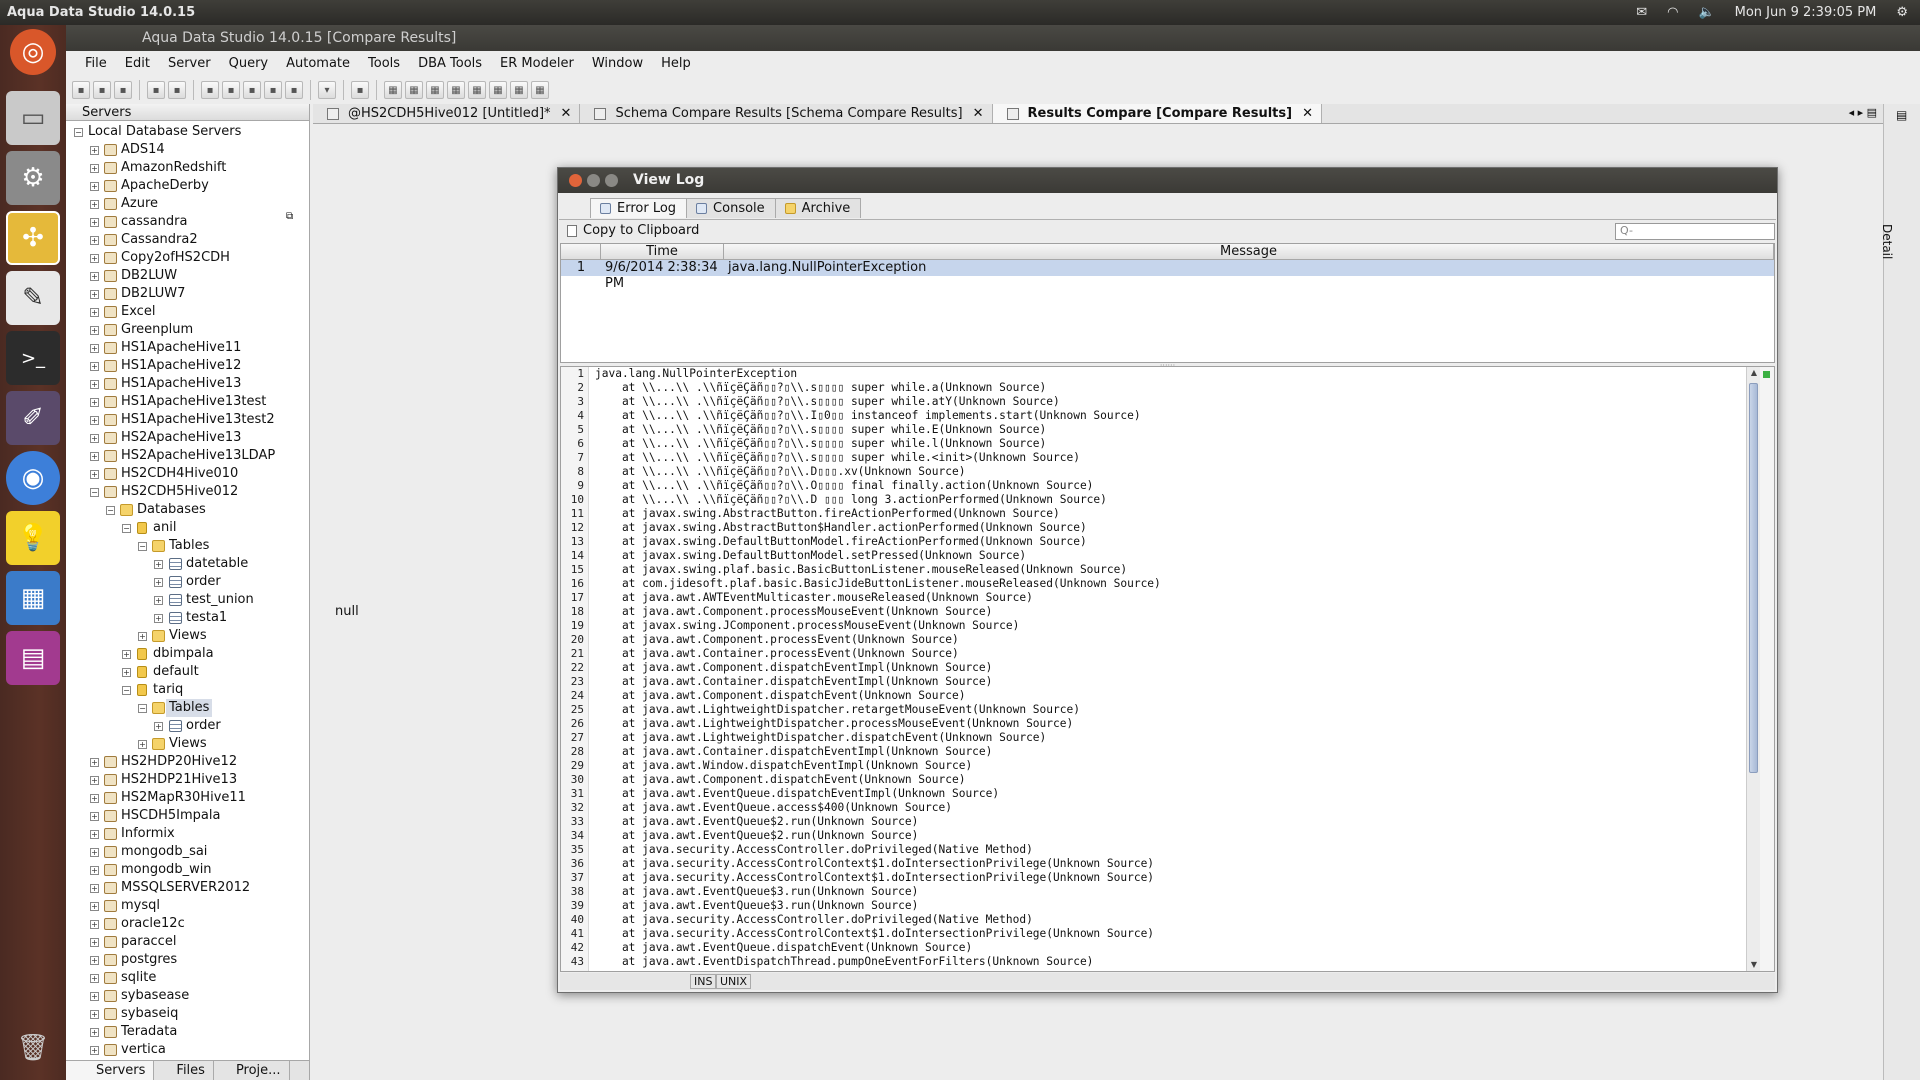 The height and width of the screenshot is (1080, 1920). I want to click on tree-server-item: + mongodb_win, so click(187, 870).